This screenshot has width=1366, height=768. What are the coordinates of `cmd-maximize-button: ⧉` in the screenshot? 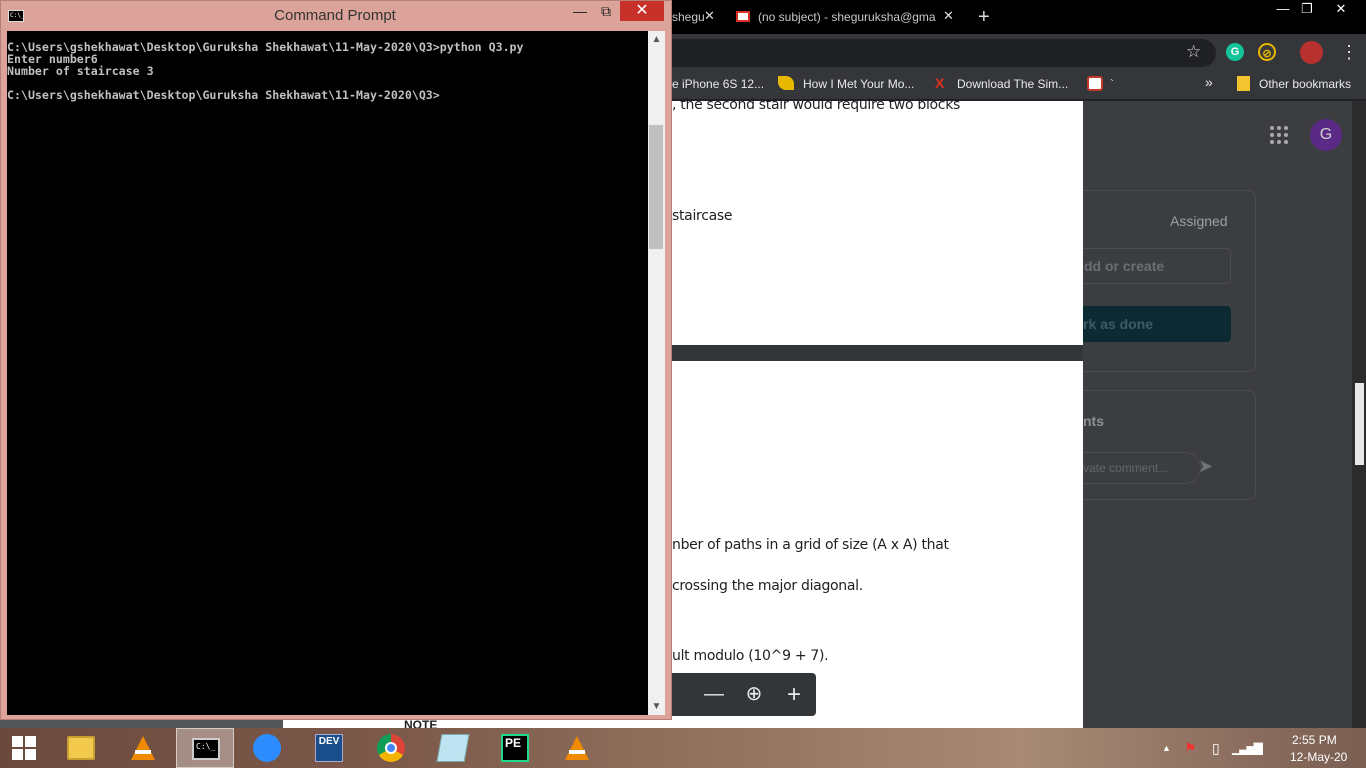 It's located at (606, 11).